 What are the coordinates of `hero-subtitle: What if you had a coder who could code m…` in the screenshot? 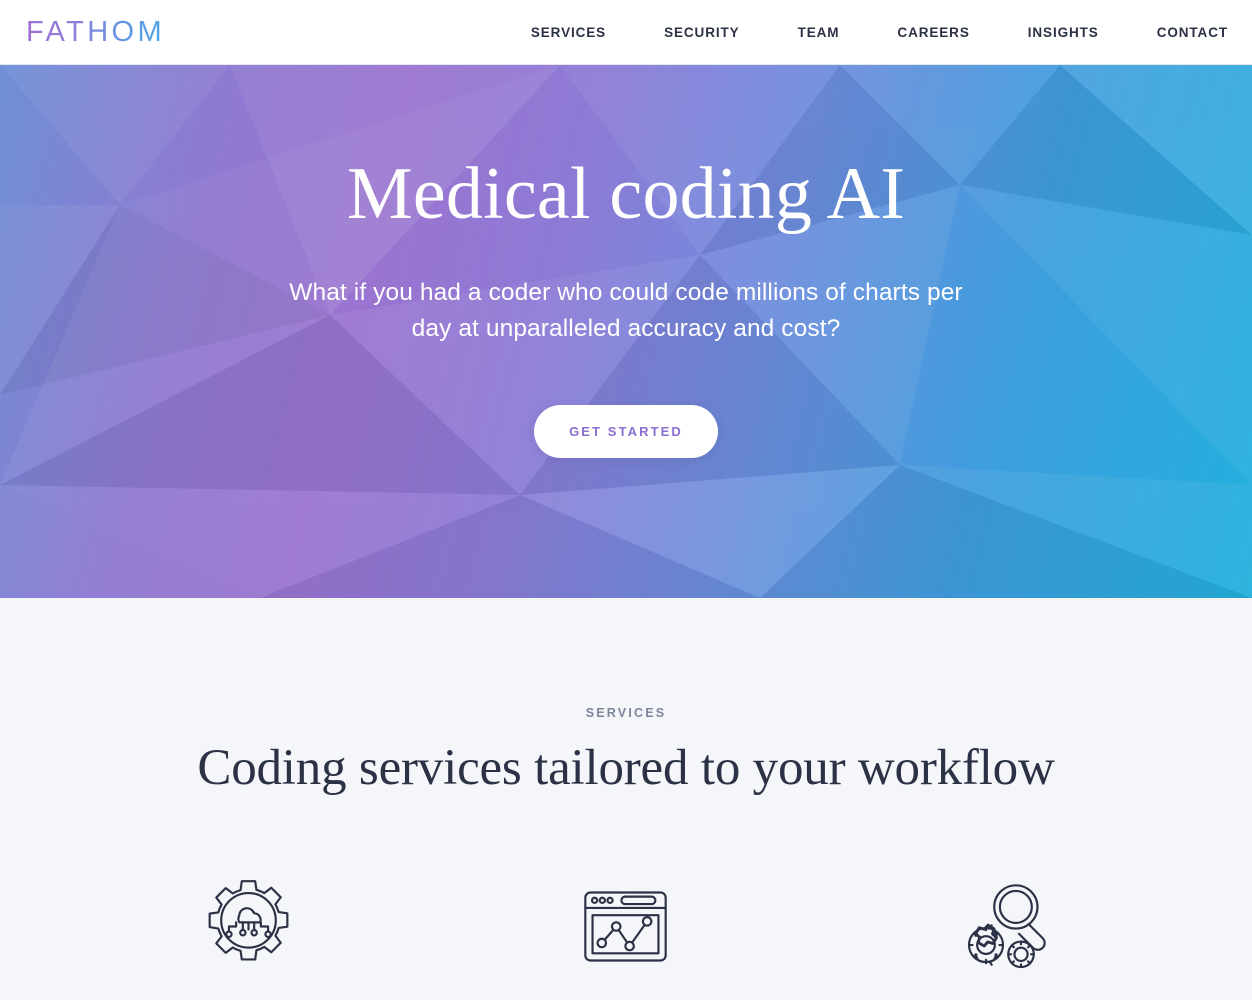 It's located at (626, 310).